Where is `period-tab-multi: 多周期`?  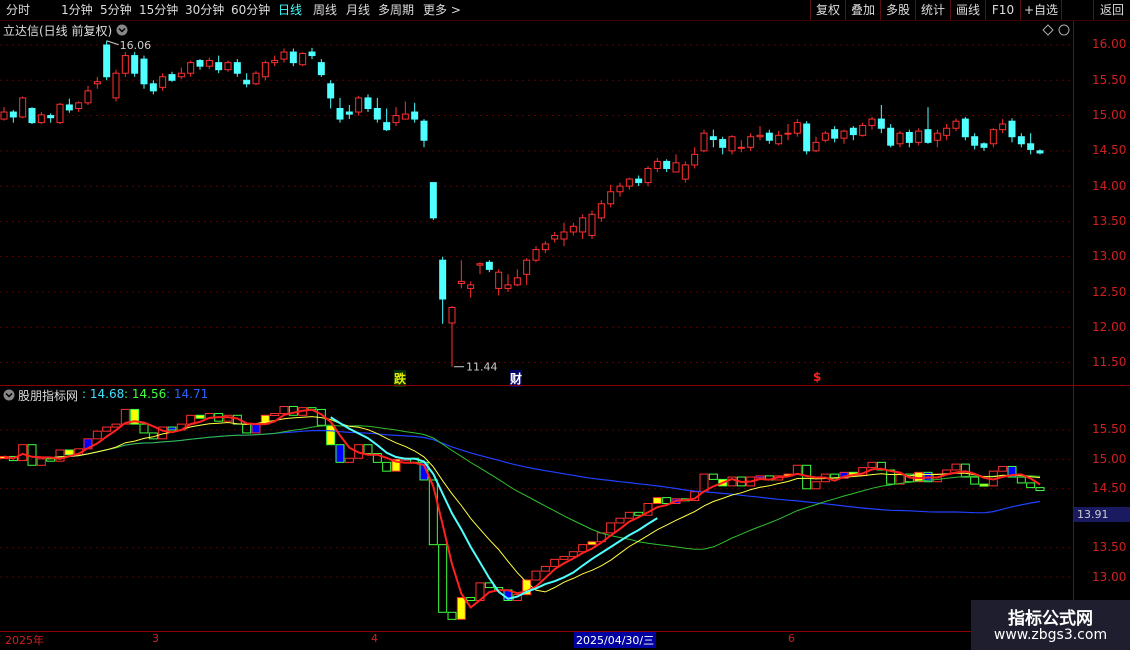
period-tab-multi: 多周期 is located at coordinates (396, 10).